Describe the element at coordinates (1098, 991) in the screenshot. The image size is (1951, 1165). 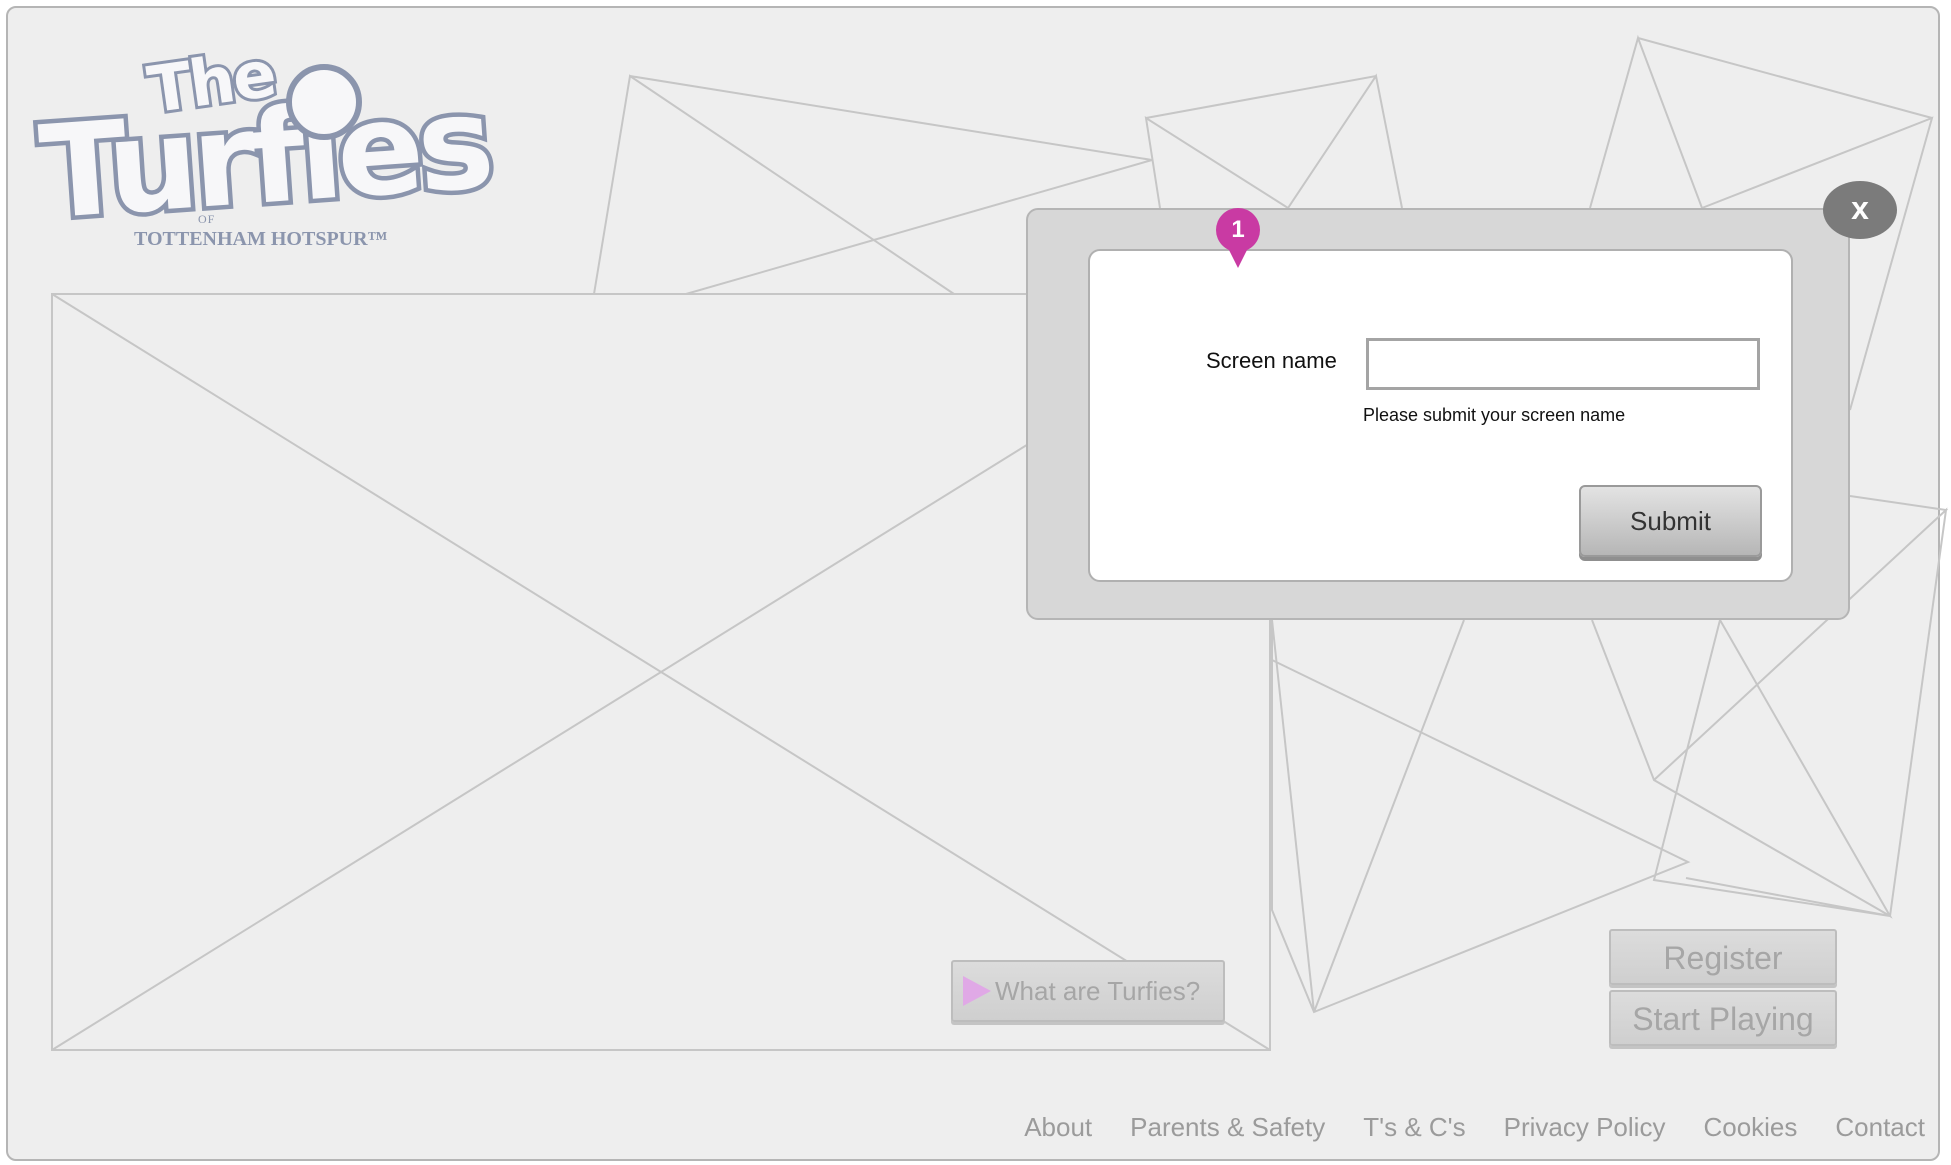
I see `what-are-turfies-label: What are Turfies?` at that location.